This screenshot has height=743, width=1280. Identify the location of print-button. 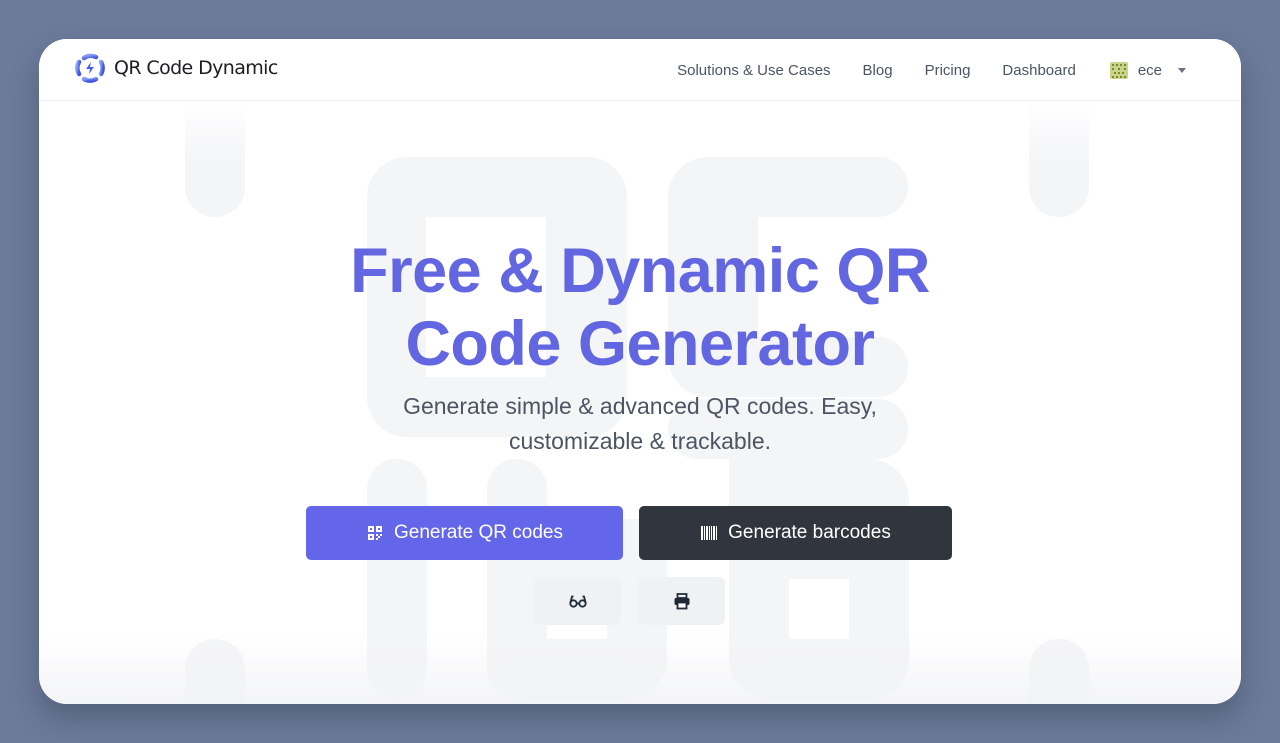
(681, 601).